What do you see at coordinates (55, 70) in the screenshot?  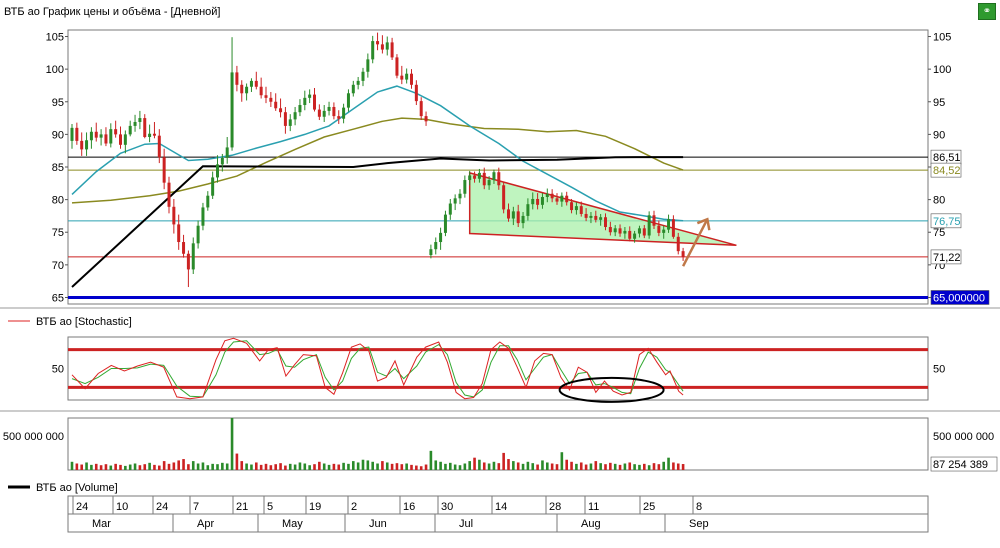 I see `y-tick-label: 100` at bounding box center [55, 70].